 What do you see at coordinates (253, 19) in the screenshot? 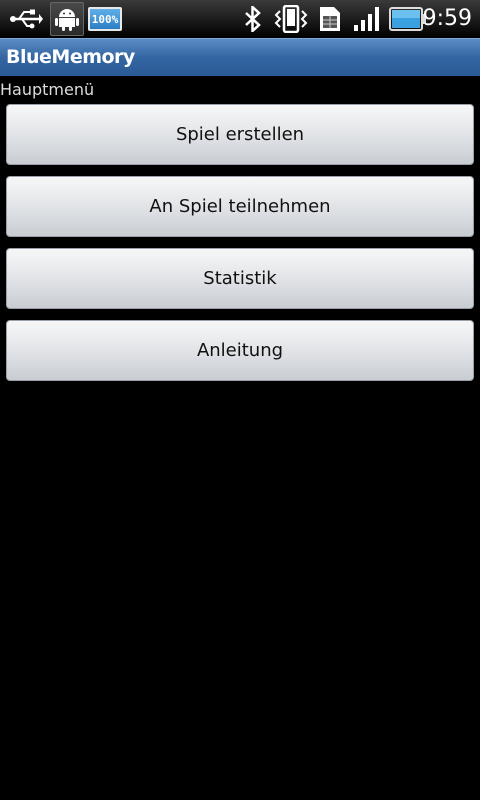
I see `bluetooth-icon` at bounding box center [253, 19].